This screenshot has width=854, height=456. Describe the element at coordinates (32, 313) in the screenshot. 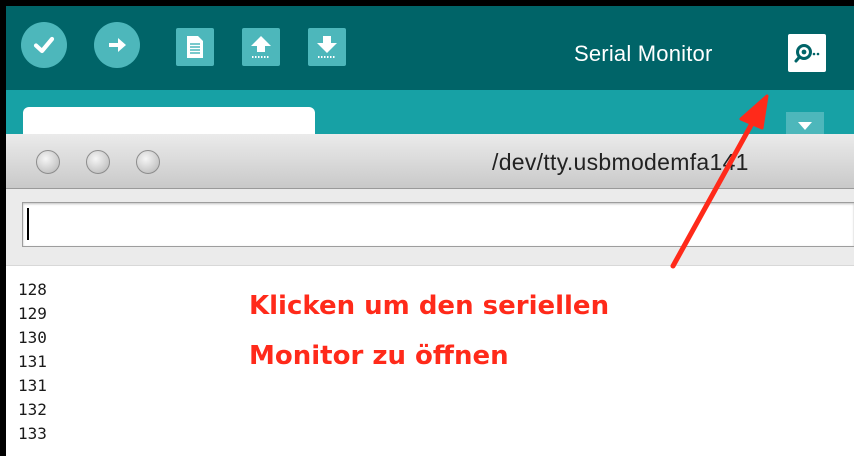

I see `output-line: 129` at that location.